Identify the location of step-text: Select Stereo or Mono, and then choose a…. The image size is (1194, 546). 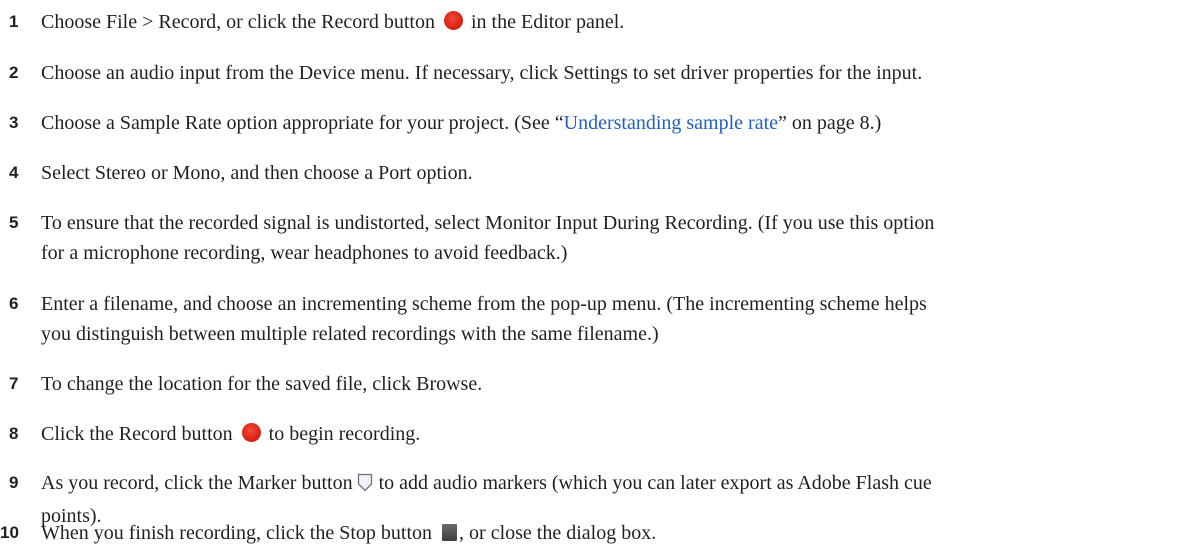
(257, 173).